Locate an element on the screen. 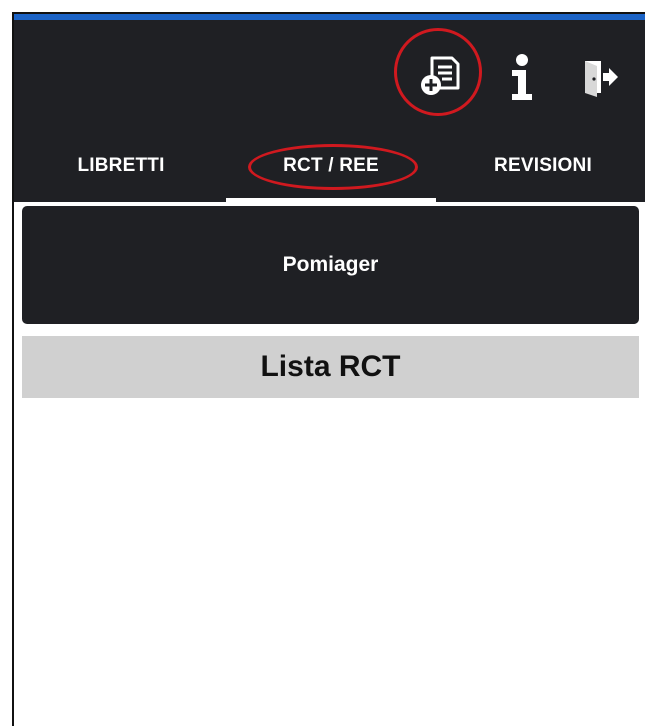 This screenshot has height=726, width=645. list-title: Lista RCT is located at coordinates (330, 367).